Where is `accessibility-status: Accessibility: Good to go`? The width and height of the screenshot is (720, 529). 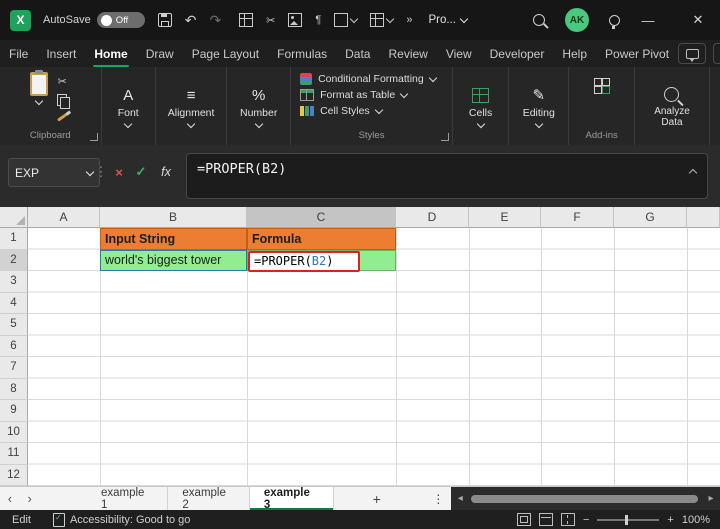 accessibility-status: Accessibility: Good to go is located at coordinates (121, 519).